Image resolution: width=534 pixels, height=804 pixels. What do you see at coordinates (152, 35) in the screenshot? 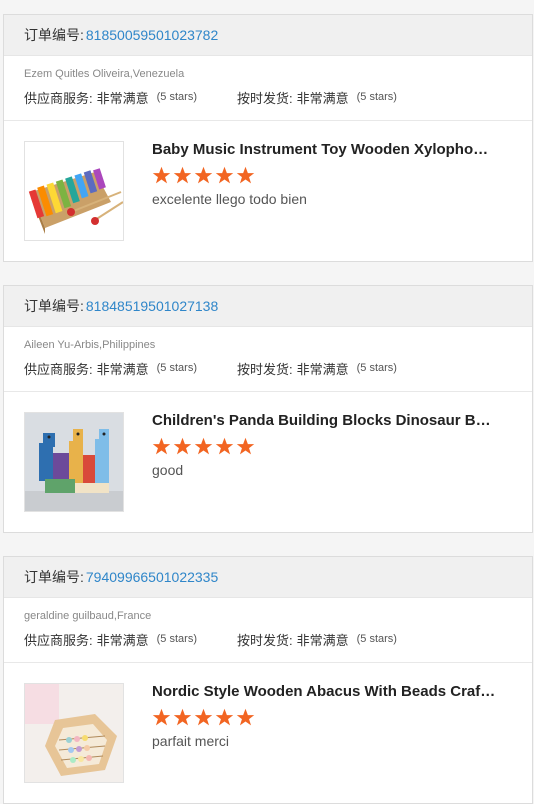
I see `order-number-link: 81850059501023782` at bounding box center [152, 35].